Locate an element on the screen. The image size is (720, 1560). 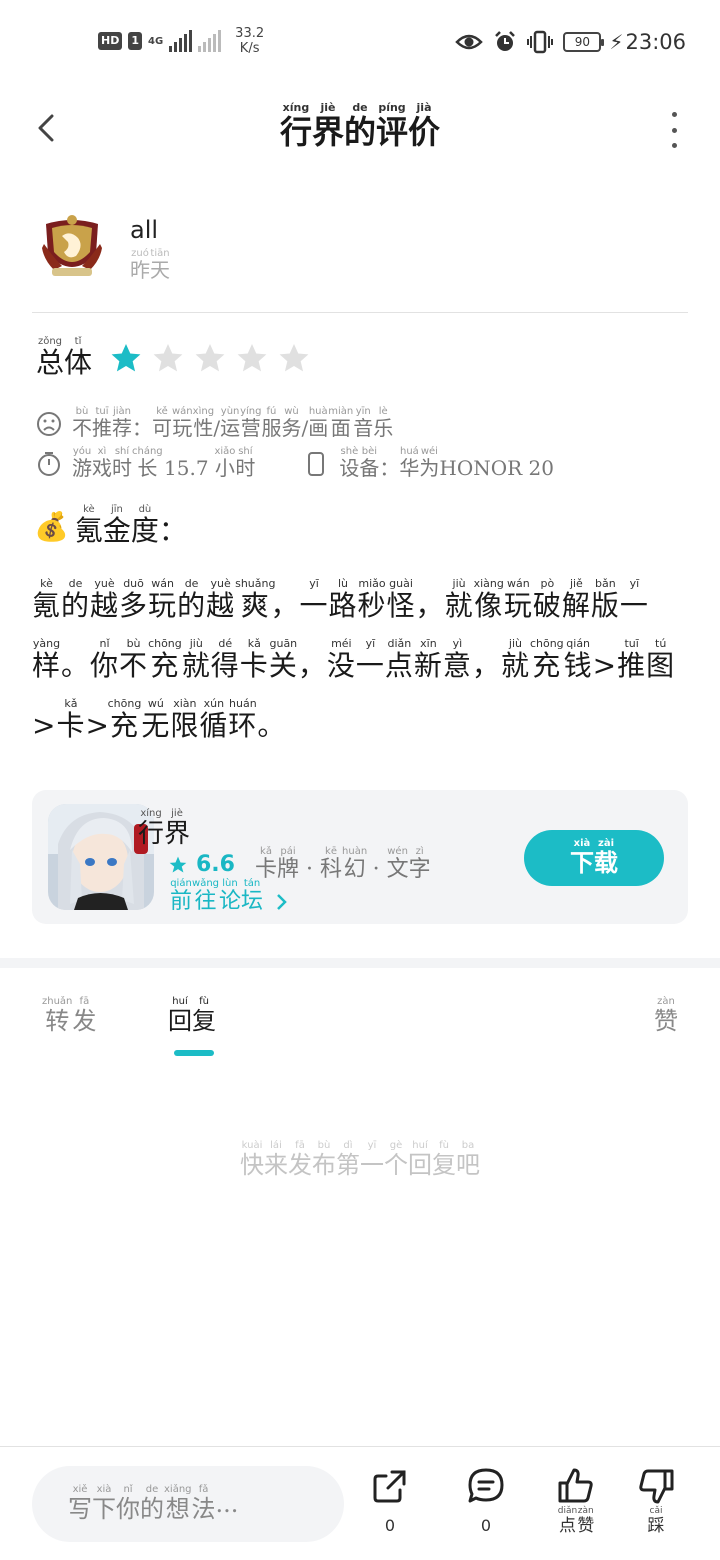
section-separator is located at coordinates (360, 963).